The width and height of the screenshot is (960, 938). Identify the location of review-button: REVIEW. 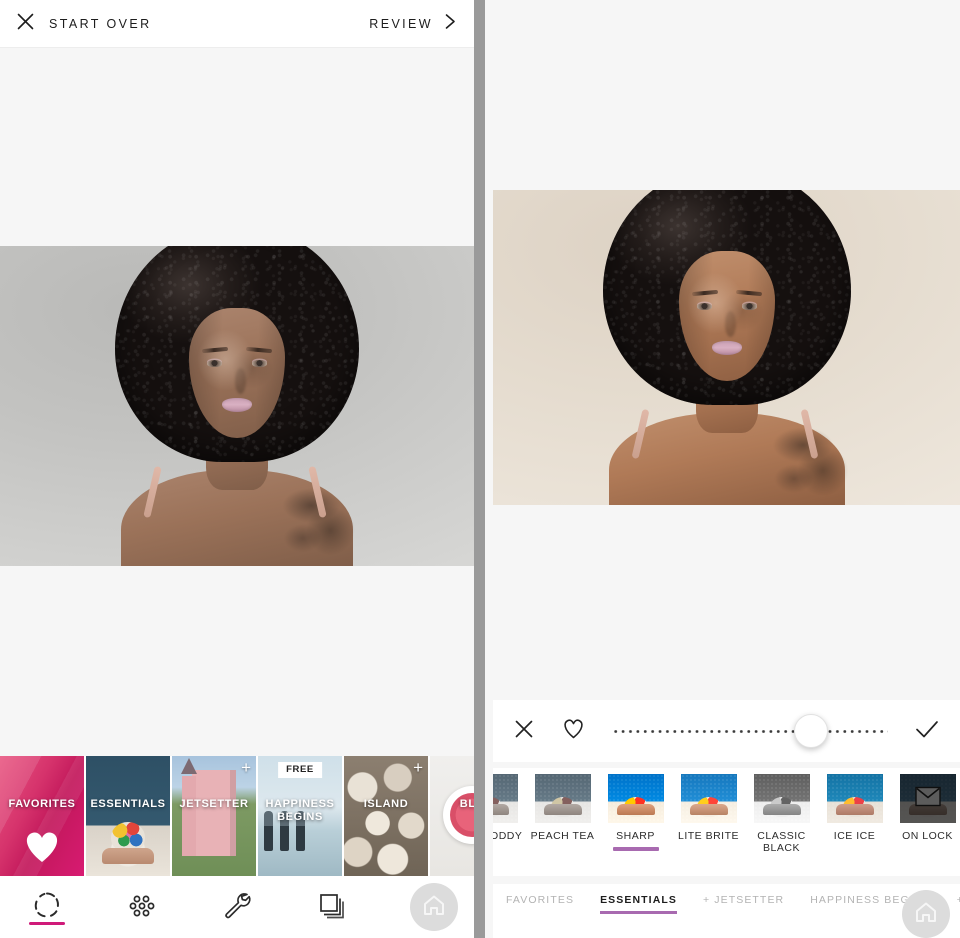
(413, 24).